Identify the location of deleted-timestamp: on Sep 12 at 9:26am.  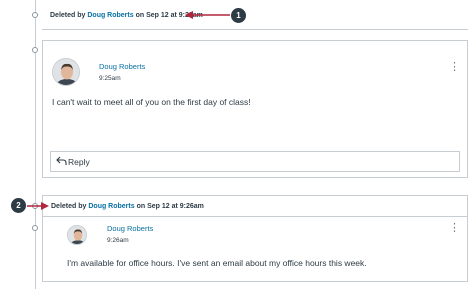
(170, 206).